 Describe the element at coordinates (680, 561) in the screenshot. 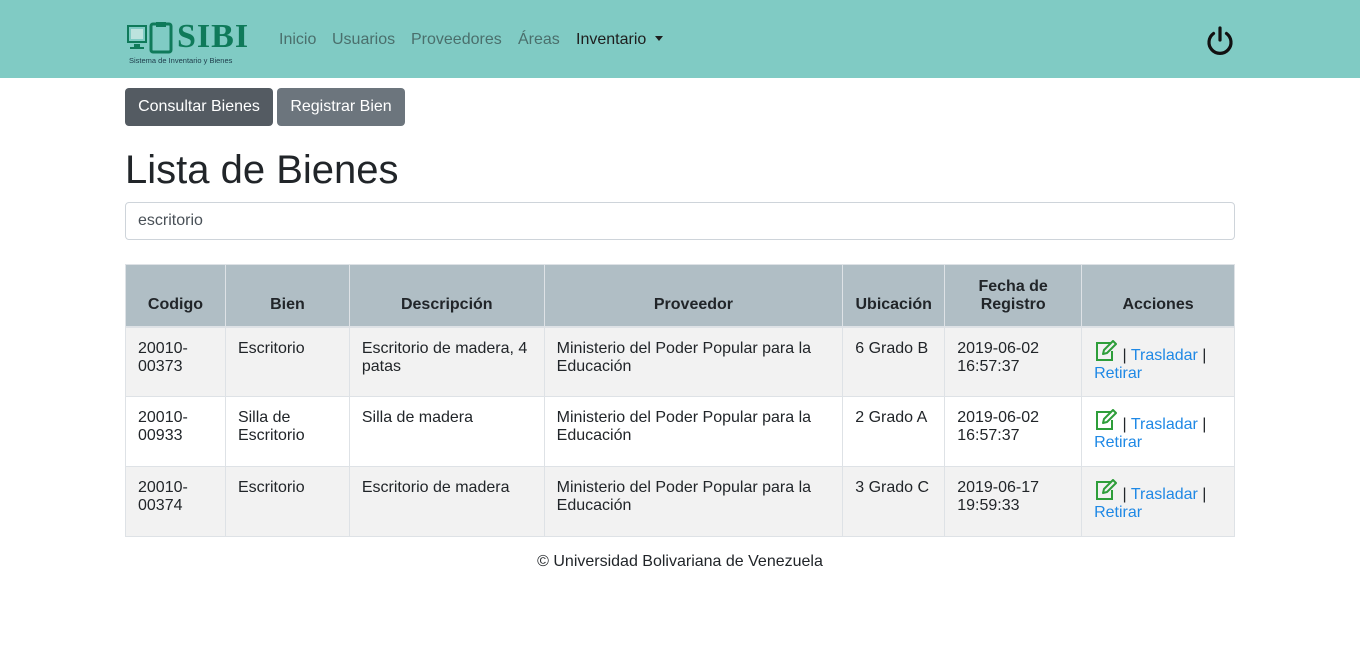

I see `footer-copyright: © Universidad Bolivariana de Venezuela` at that location.